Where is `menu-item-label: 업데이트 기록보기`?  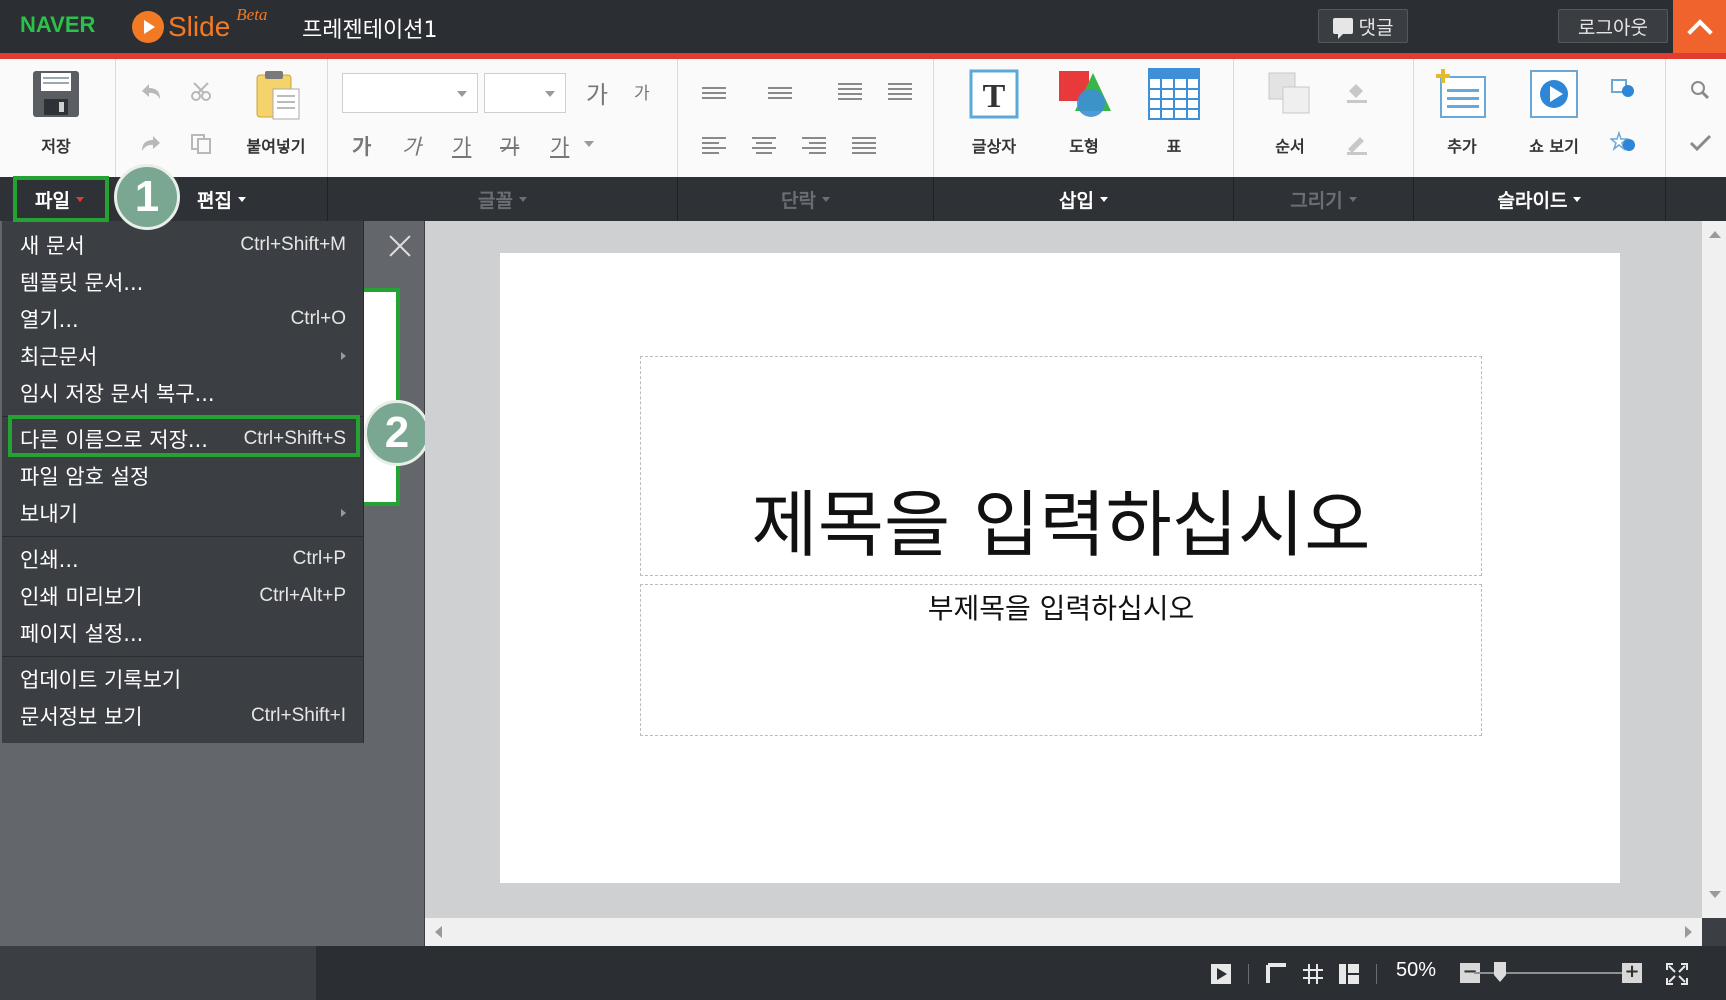
menu-item-label: 업데이트 기록보기 is located at coordinates (101, 680).